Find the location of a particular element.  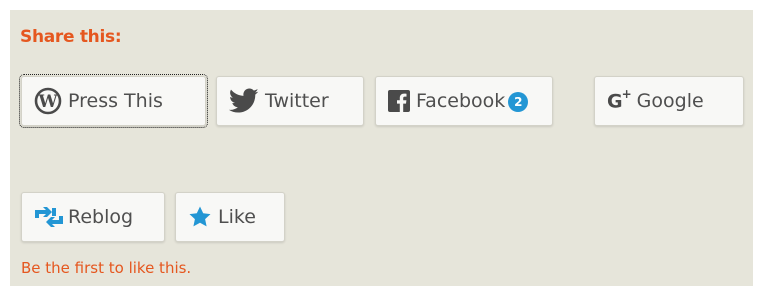

svg-text: W is located at coordinates (47, 102).